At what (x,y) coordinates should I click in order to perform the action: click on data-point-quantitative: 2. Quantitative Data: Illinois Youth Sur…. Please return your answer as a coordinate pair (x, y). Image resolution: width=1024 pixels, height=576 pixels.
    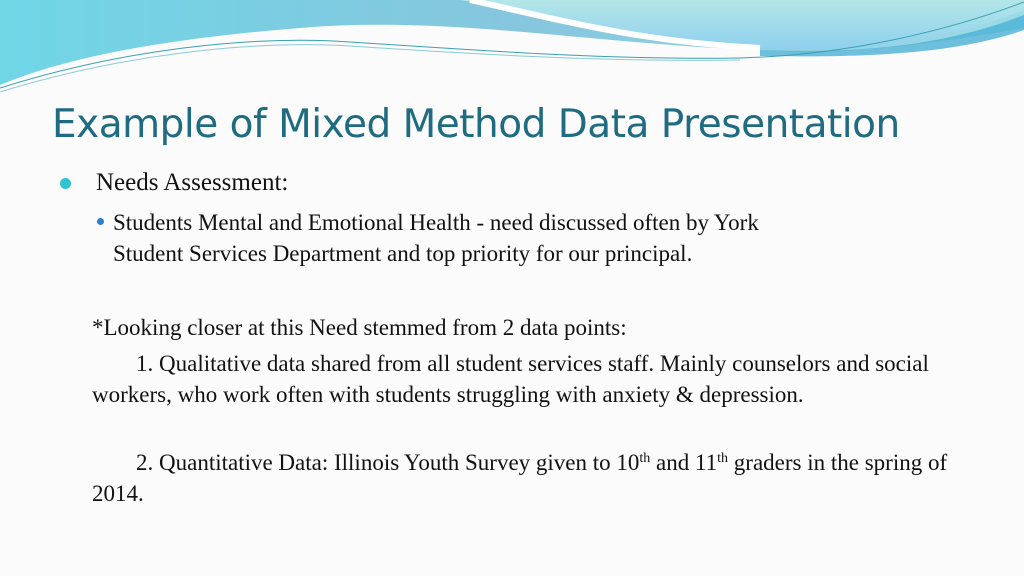
    Looking at the image, I should click on (532, 478).